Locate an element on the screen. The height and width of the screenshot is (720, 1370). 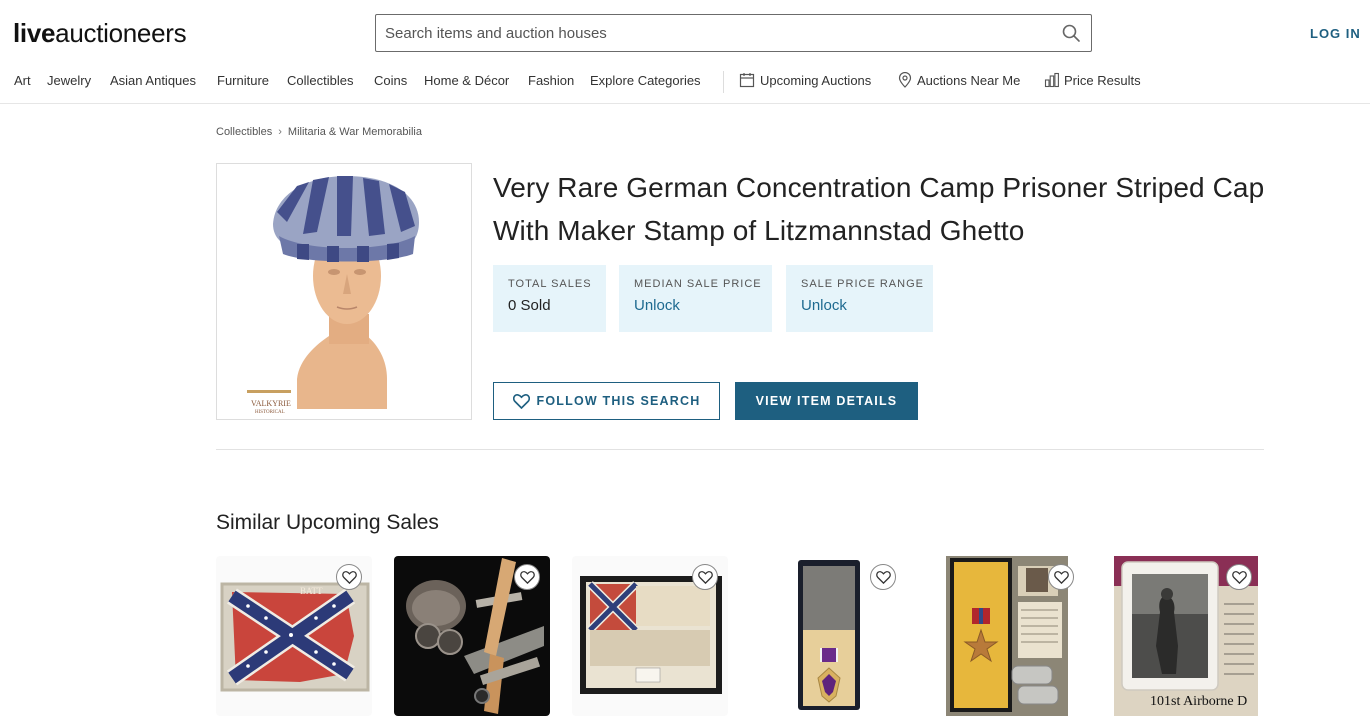
follow-search-label: FOLLOW THIS SEARCH is located at coordinates (618, 401).